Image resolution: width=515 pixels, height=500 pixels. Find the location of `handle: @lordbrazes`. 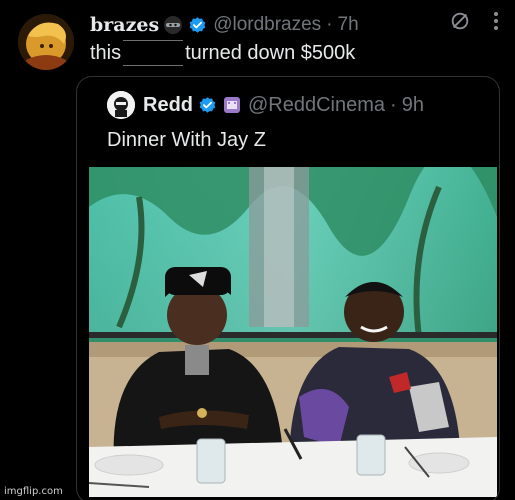

handle: @lordbrazes is located at coordinates (267, 25).